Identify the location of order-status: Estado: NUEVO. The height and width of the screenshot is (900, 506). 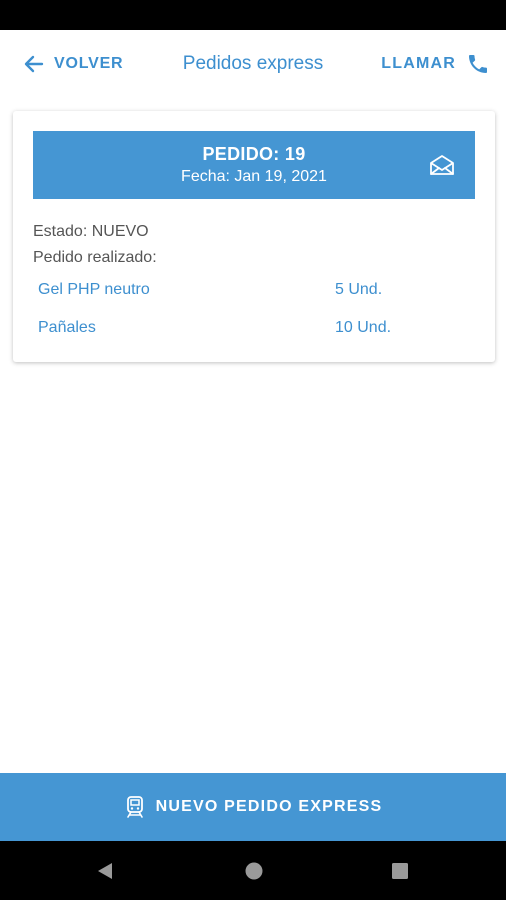
(91, 231).